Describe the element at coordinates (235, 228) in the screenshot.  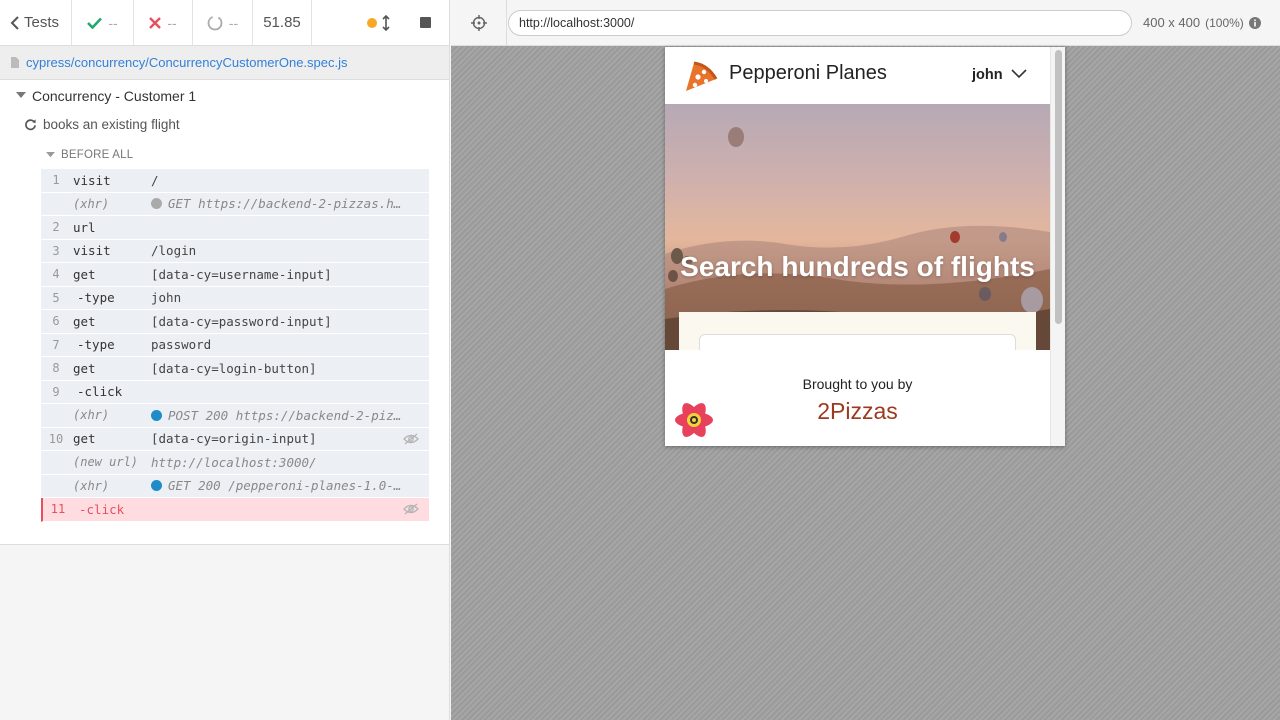
I see `command-row: 2 url` at that location.